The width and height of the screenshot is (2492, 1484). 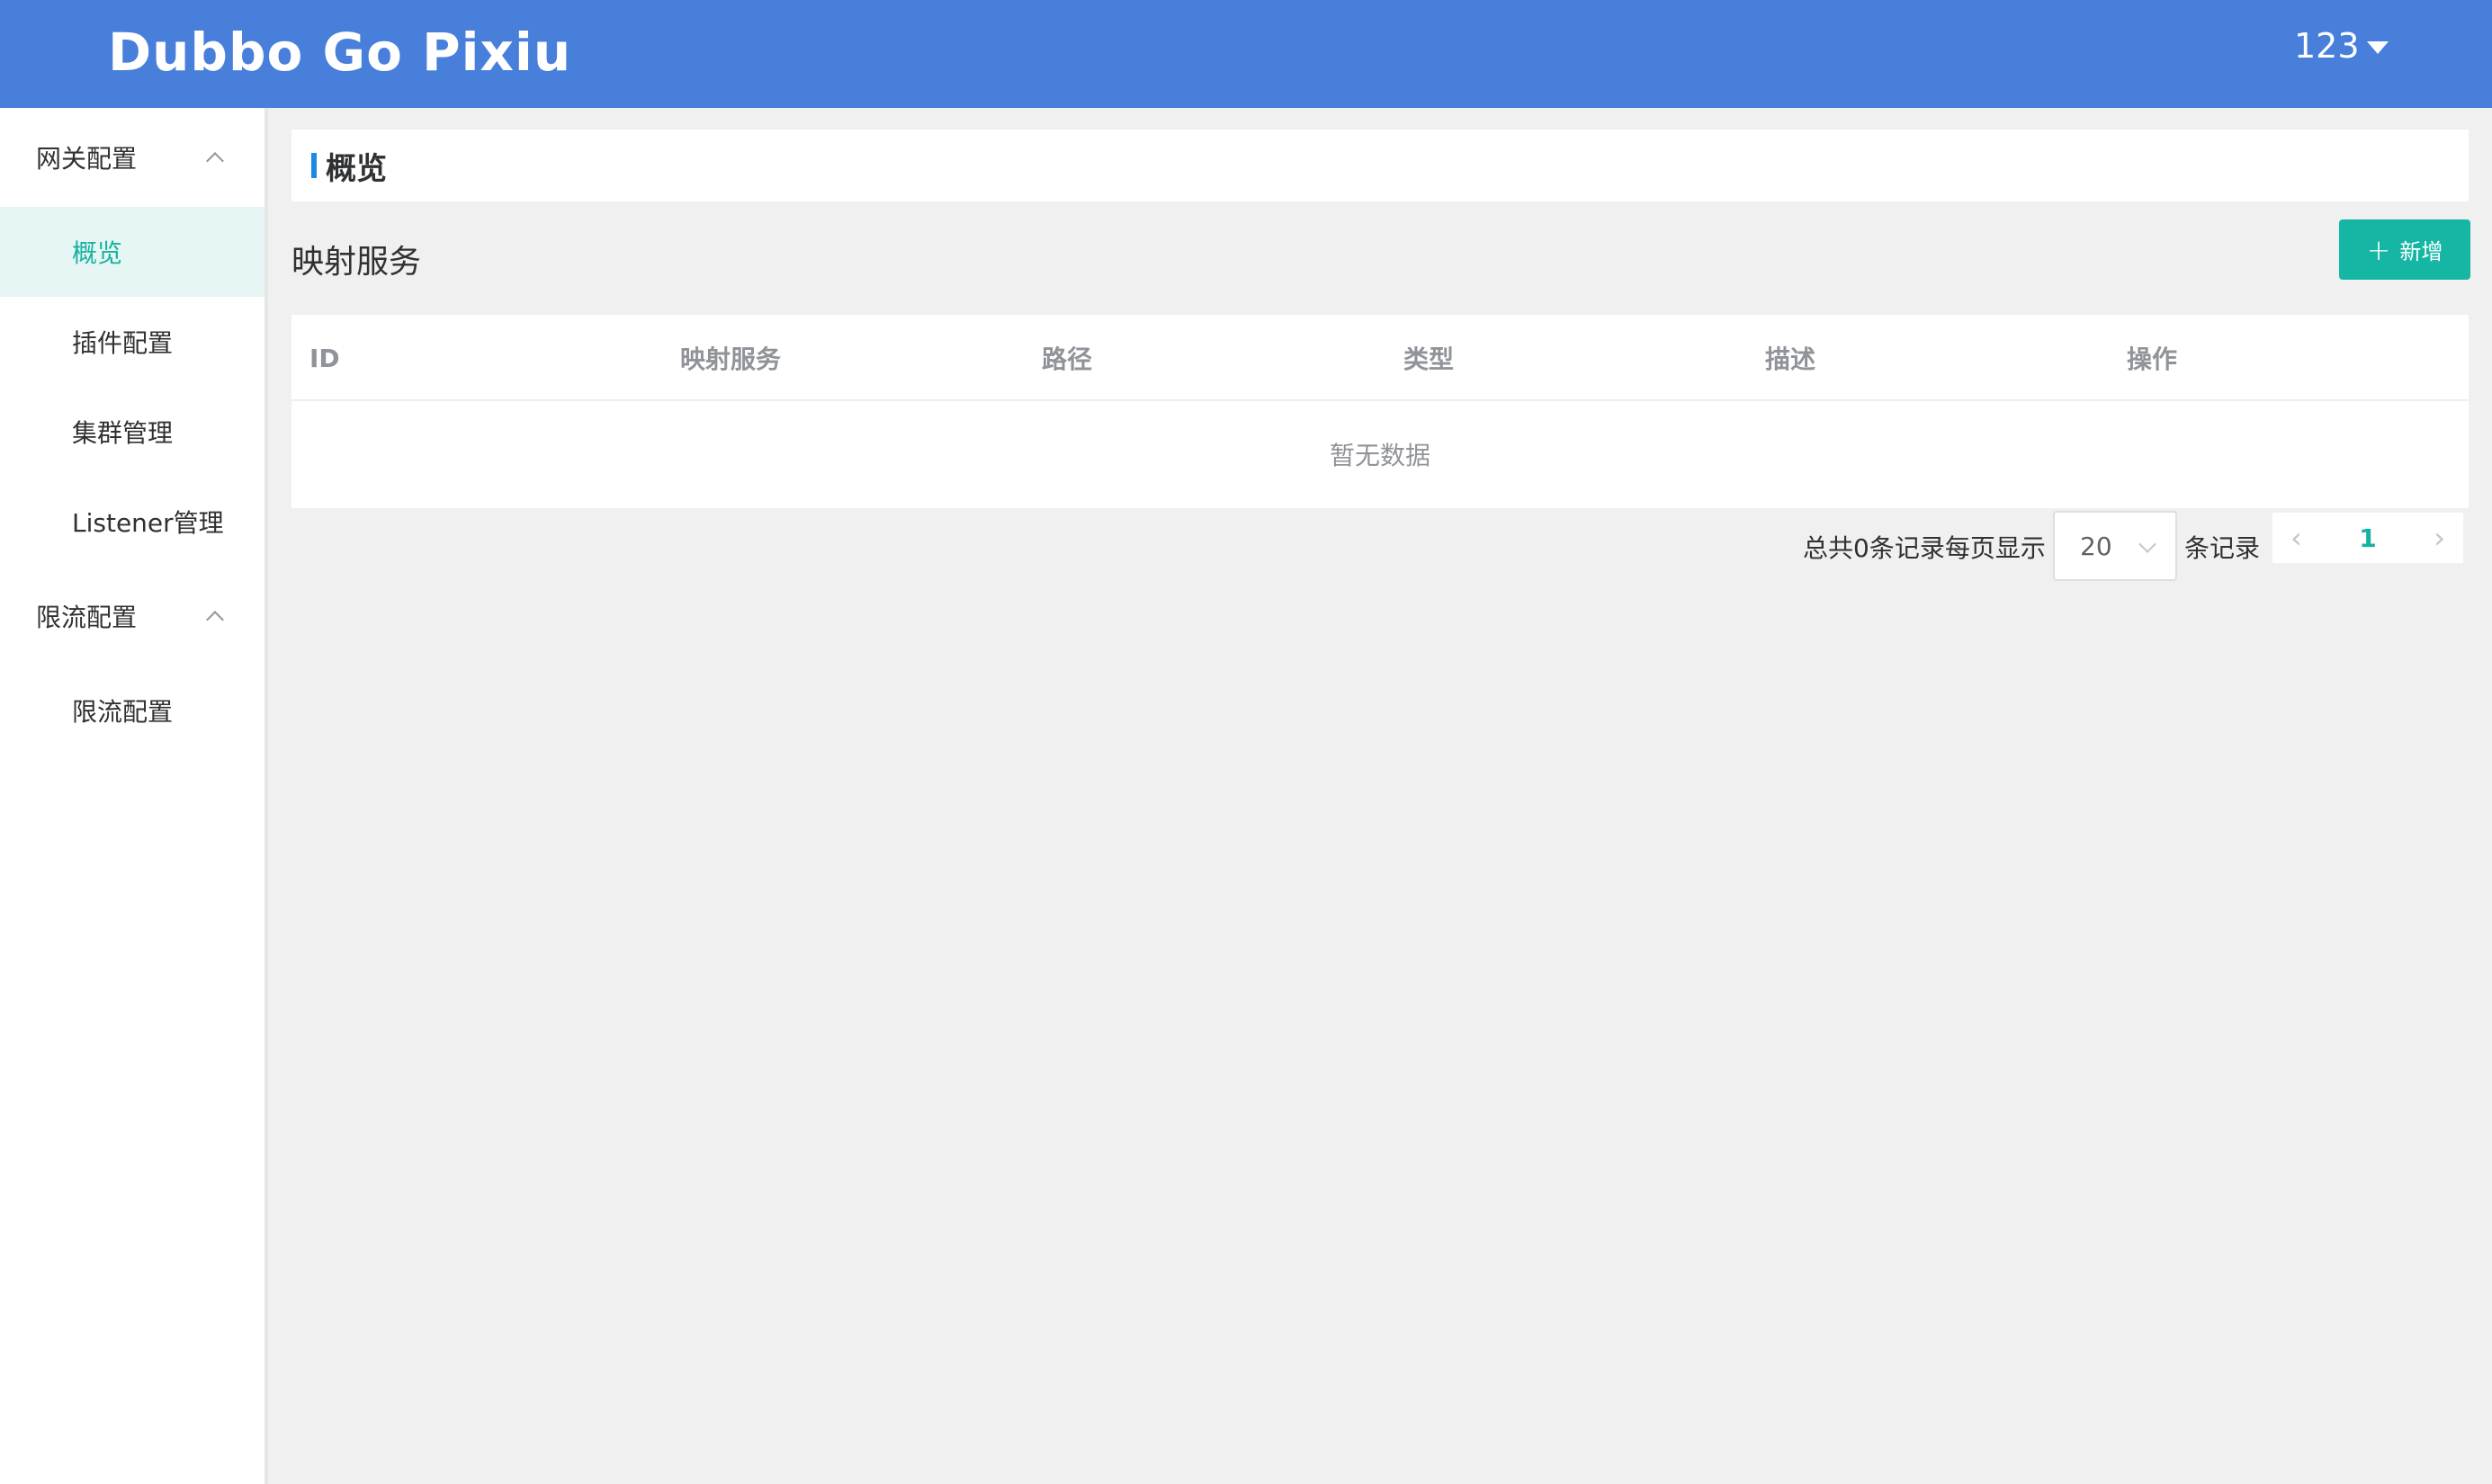 What do you see at coordinates (1380, 358) in the screenshot?
I see `table-header: ID 映射服务 路径 类型 描述 操作` at bounding box center [1380, 358].